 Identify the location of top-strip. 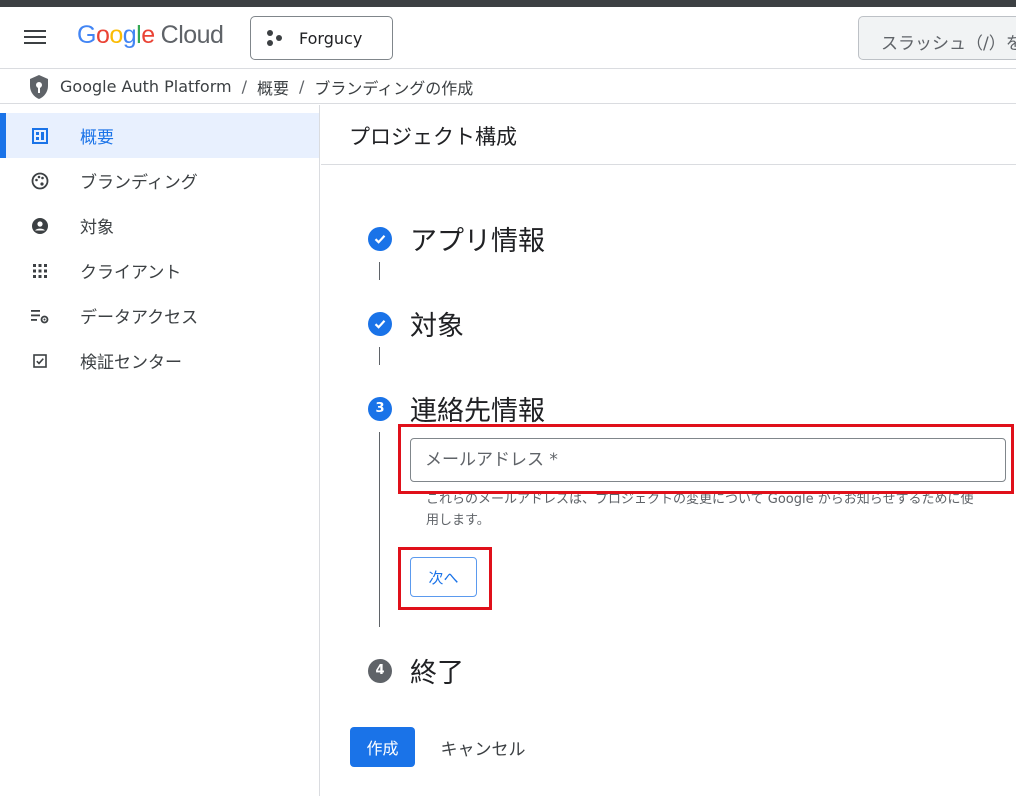
(508, 3).